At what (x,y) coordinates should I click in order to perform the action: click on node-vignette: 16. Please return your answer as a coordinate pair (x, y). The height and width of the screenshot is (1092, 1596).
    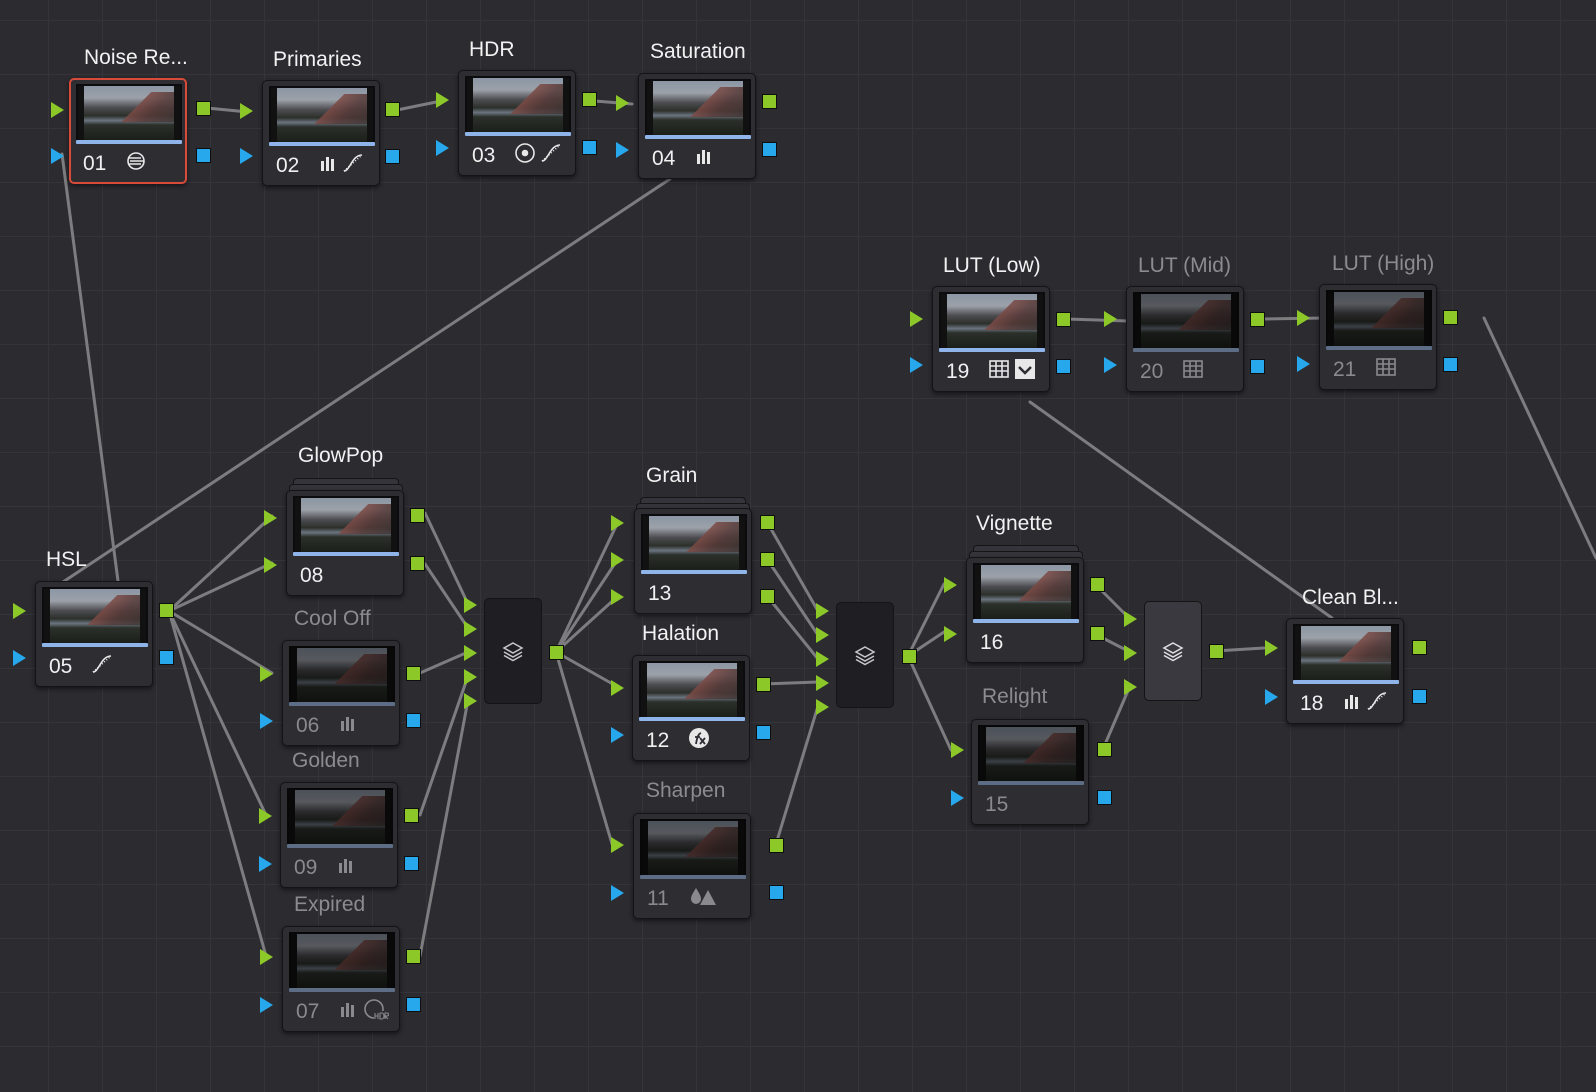
    Looking at the image, I should click on (1025, 610).